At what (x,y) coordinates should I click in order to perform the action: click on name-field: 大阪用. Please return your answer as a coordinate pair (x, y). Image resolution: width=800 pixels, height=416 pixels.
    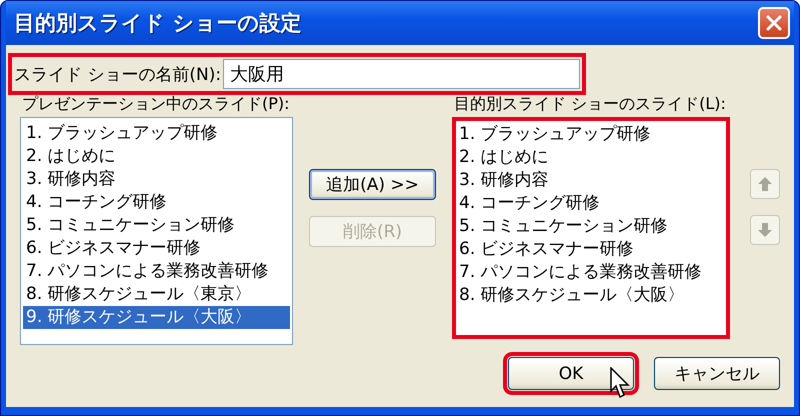
    Looking at the image, I should click on (401, 74).